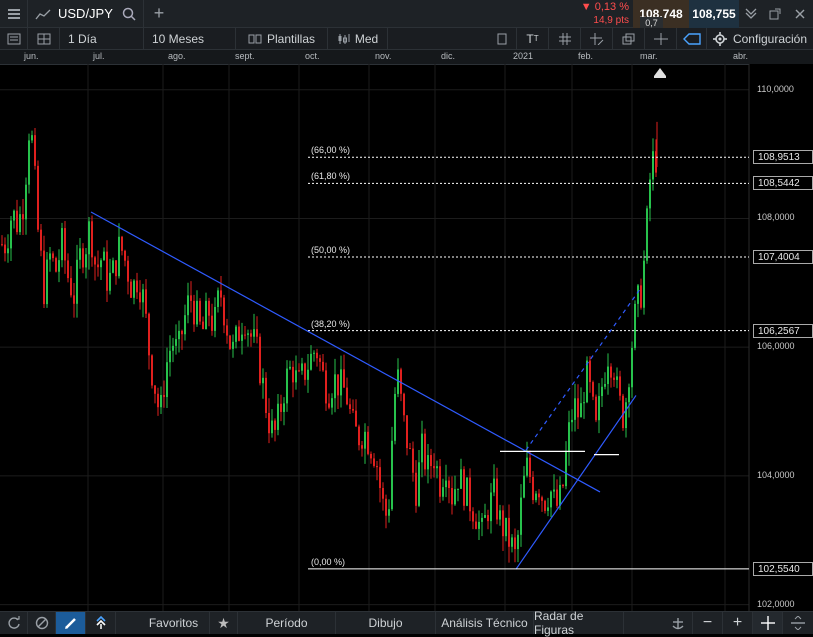  What do you see at coordinates (190, 38) in the screenshot?
I see `range-select: 10 Meses` at bounding box center [190, 38].